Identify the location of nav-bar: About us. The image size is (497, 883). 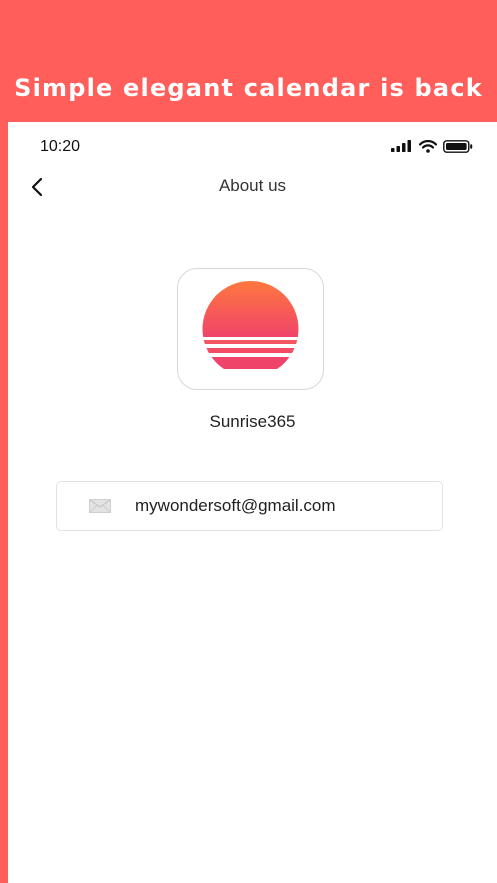
(252, 187).